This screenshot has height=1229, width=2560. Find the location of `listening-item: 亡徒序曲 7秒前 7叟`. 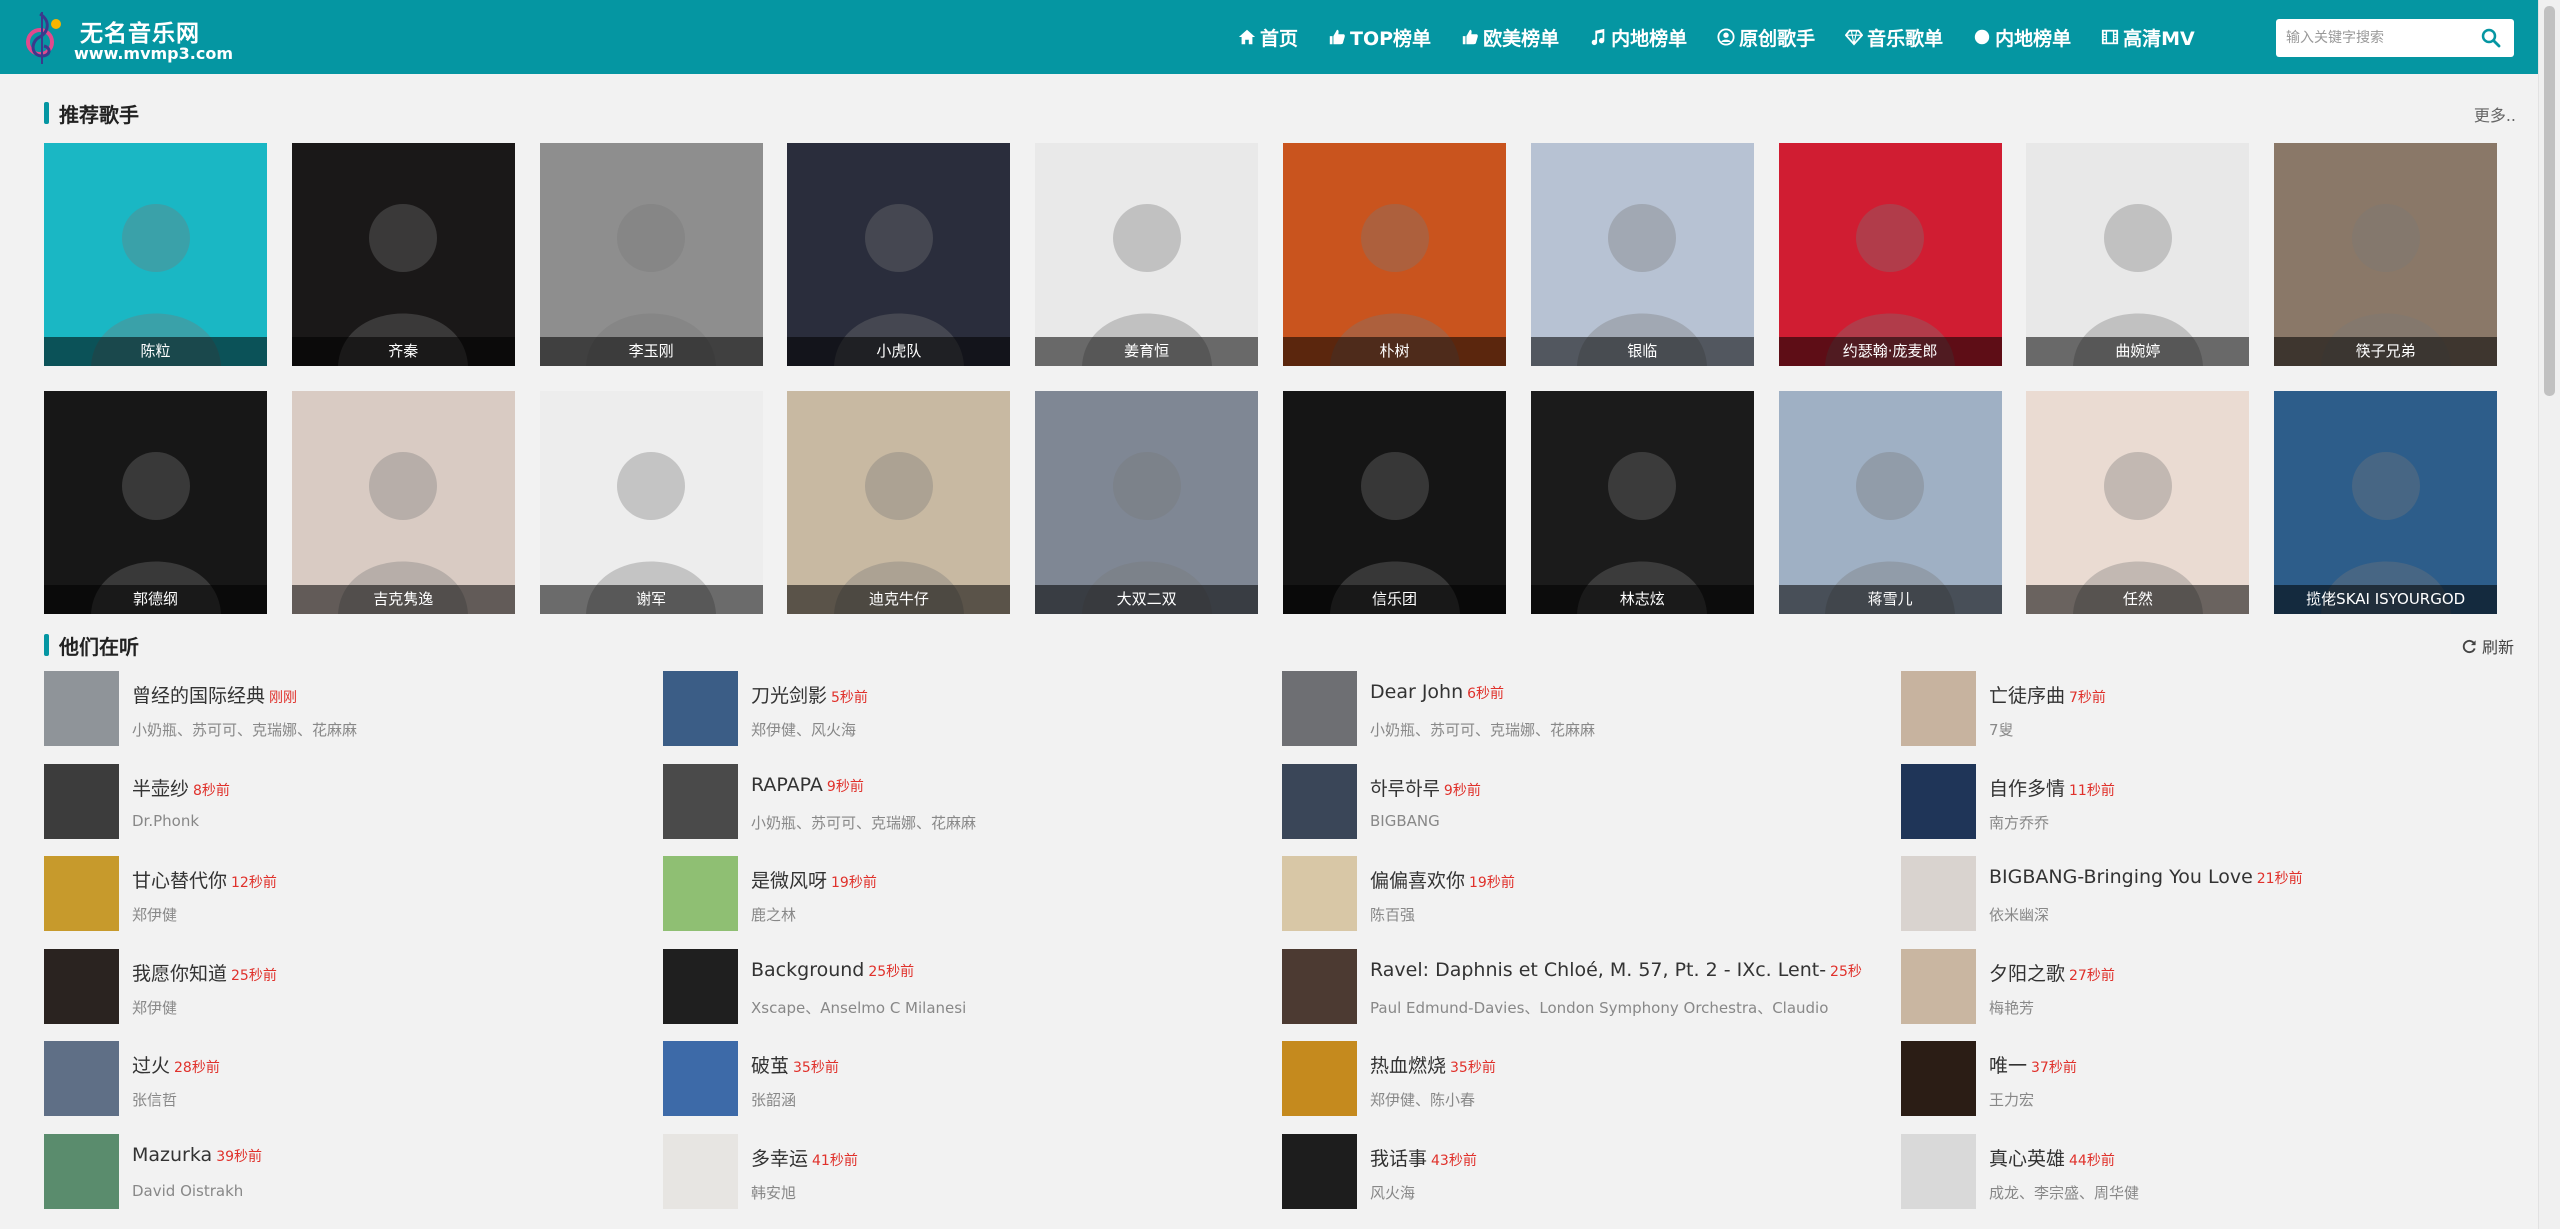

listening-item: 亡徒序曲 7秒前 7叟 is located at coordinates (2196, 709).